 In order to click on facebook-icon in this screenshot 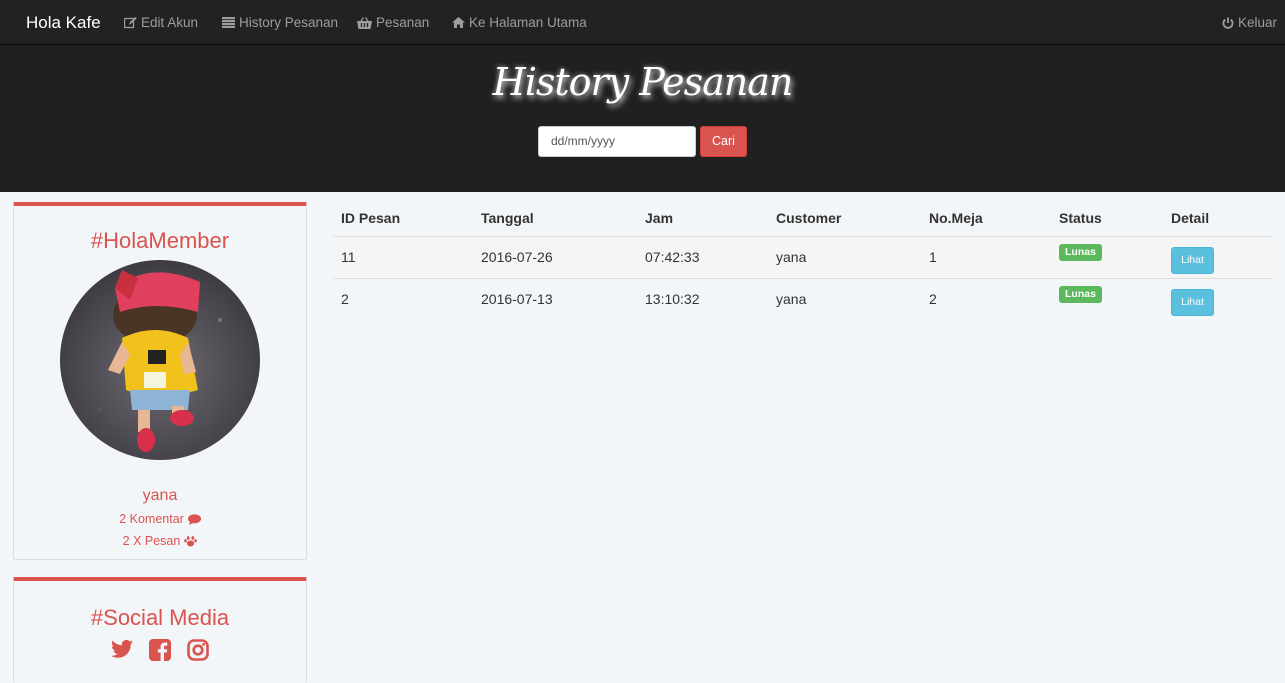, I will do `click(160, 650)`.